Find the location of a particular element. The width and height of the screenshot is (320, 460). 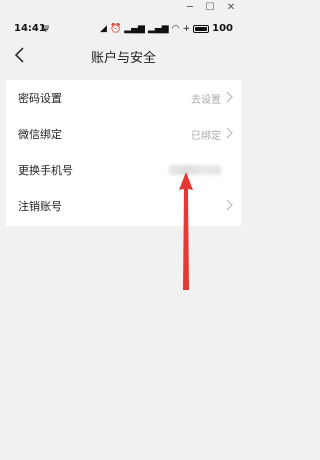

settings-item-value: 去设置 is located at coordinates (206, 100).